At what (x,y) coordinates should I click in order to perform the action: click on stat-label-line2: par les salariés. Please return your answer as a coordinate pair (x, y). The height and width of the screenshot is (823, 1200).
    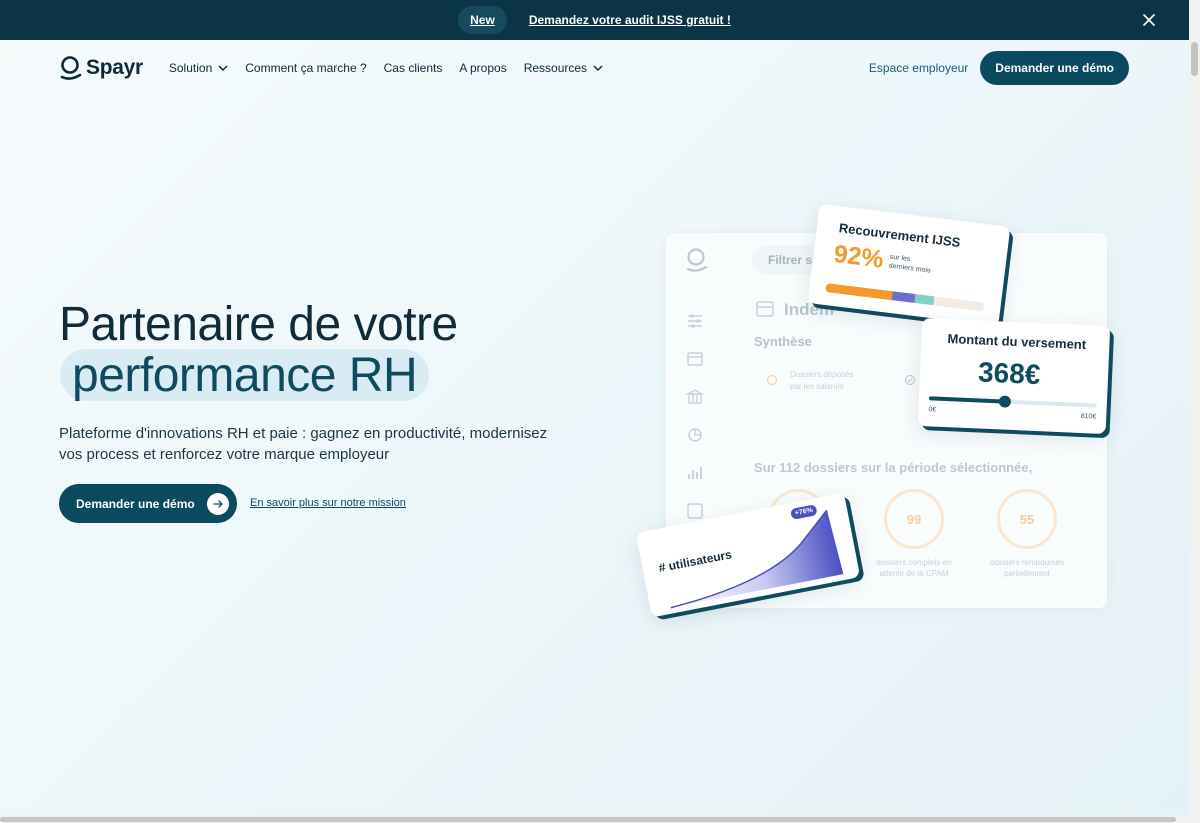
    Looking at the image, I should click on (817, 386).